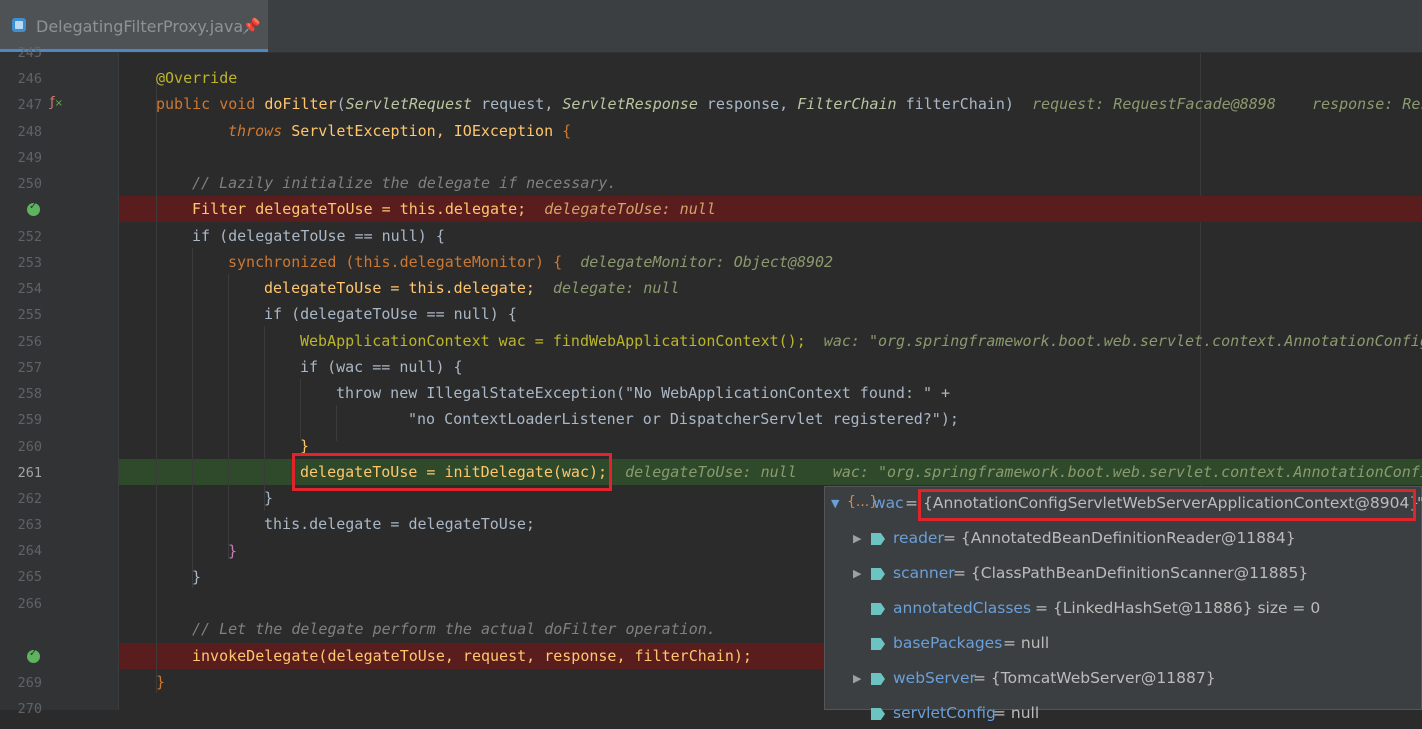 This screenshot has width=1422, height=729. Describe the element at coordinates (29, 263) in the screenshot. I see `line-number: 253` at that location.